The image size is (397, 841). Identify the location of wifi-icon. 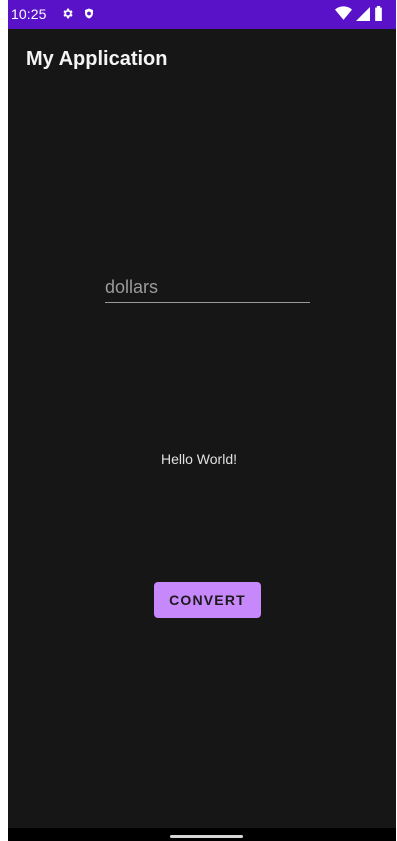
(343, 16).